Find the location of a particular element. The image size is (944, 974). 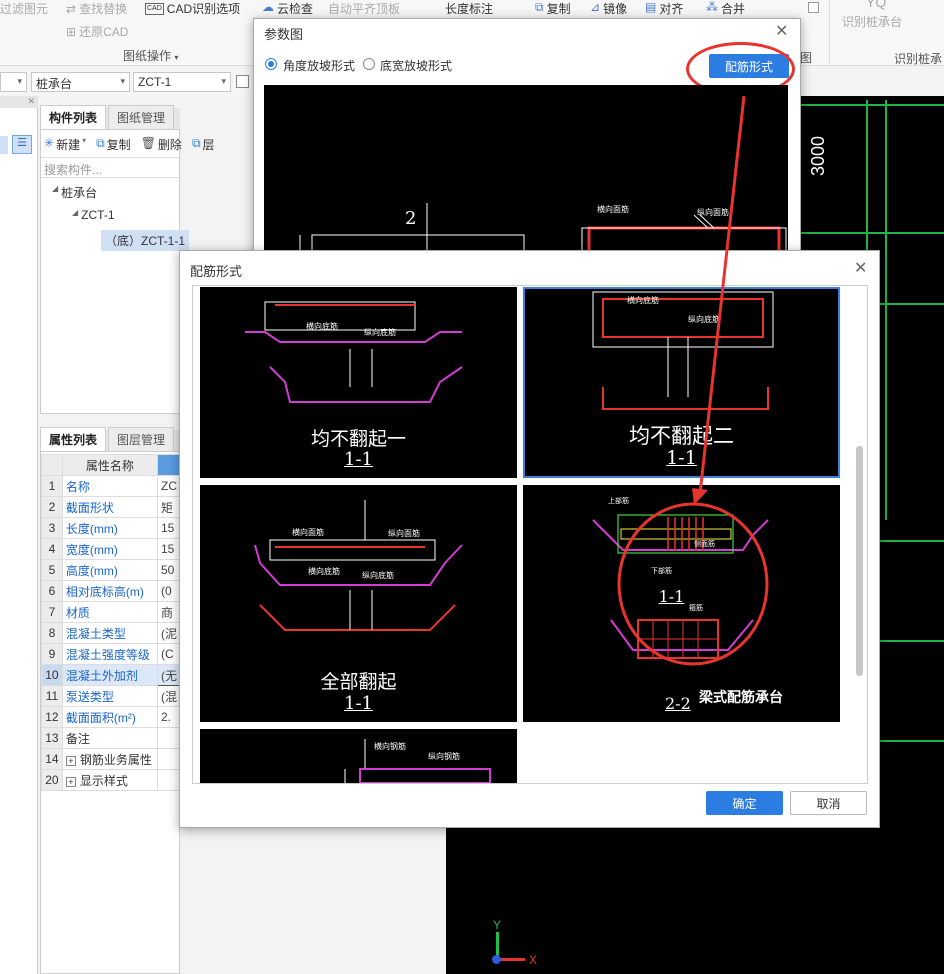

annotation-overlay is located at coordinates (693, 380).